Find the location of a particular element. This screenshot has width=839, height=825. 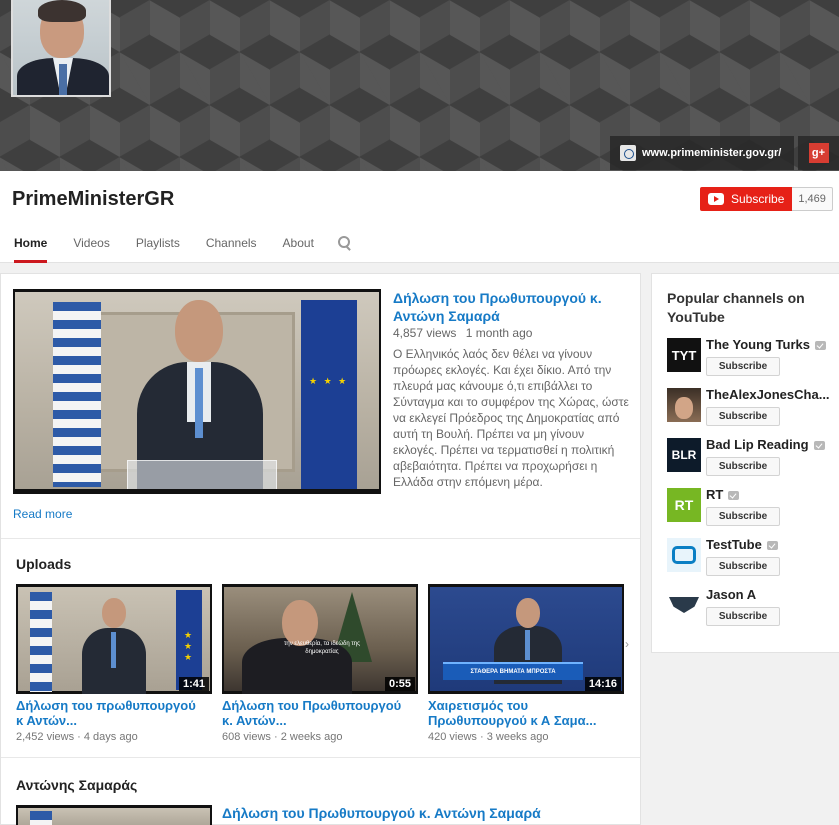

video-duration: 14:16 is located at coordinates (602, 684).